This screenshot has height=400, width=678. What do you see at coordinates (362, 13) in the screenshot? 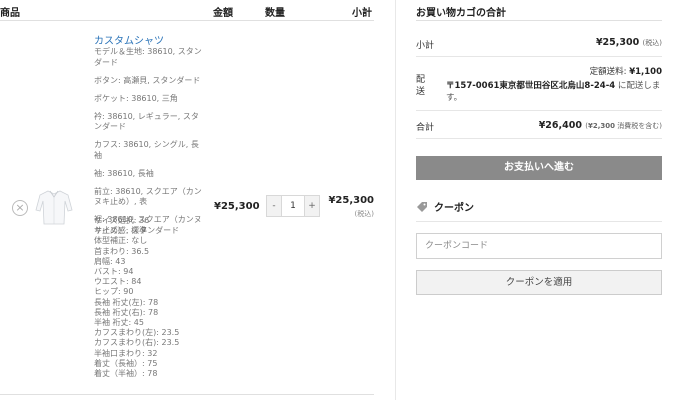
I see `header-subtotal: 小計` at bounding box center [362, 13].